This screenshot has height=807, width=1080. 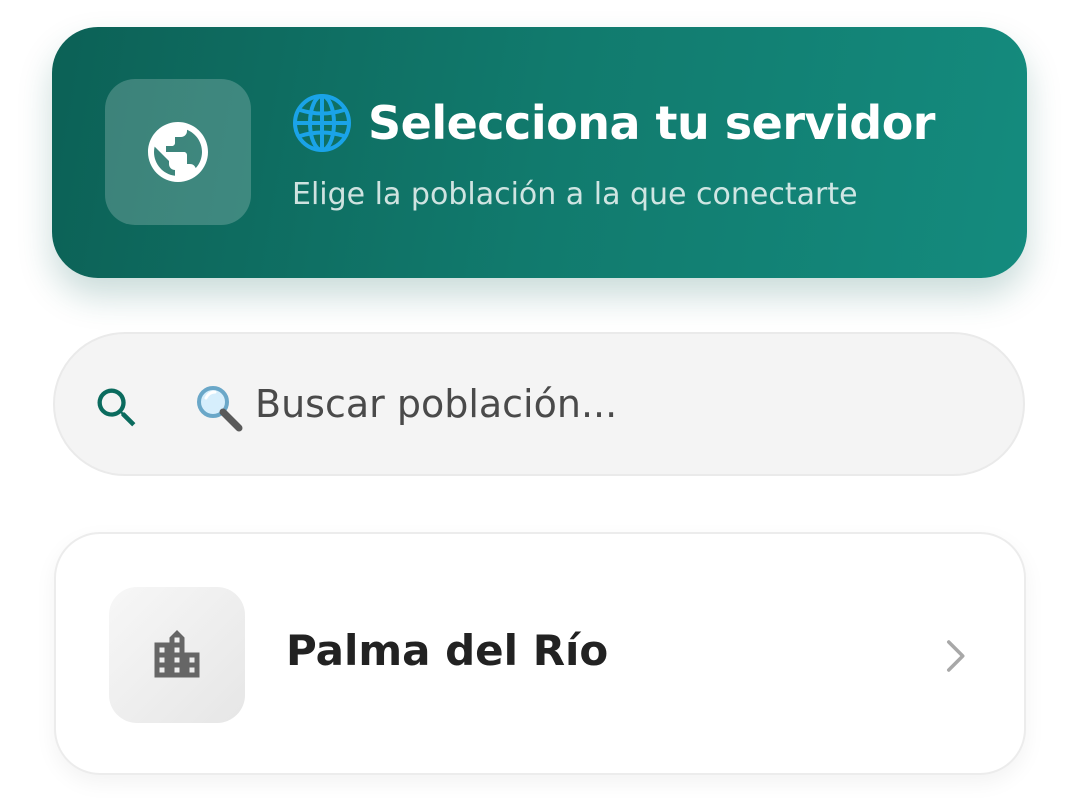 I want to click on city-icon-container, so click(x=177, y=655).